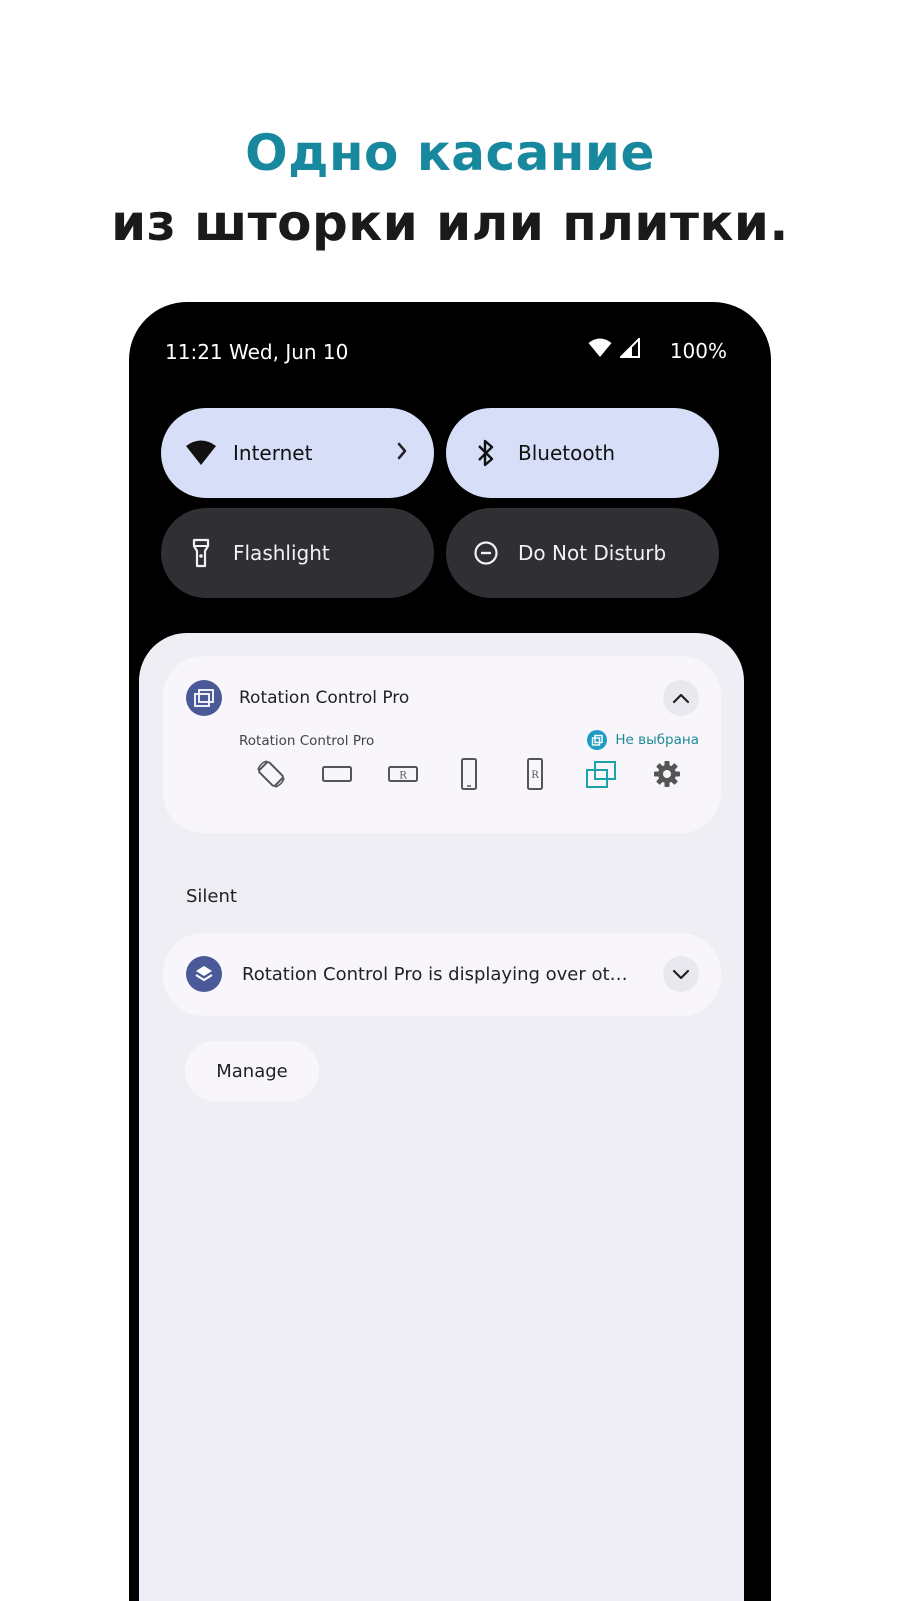 The image size is (900, 1601). Describe the element at coordinates (450, 223) in the screenshot. I see `headline-line-2: из шторки или плитки.` at that location.